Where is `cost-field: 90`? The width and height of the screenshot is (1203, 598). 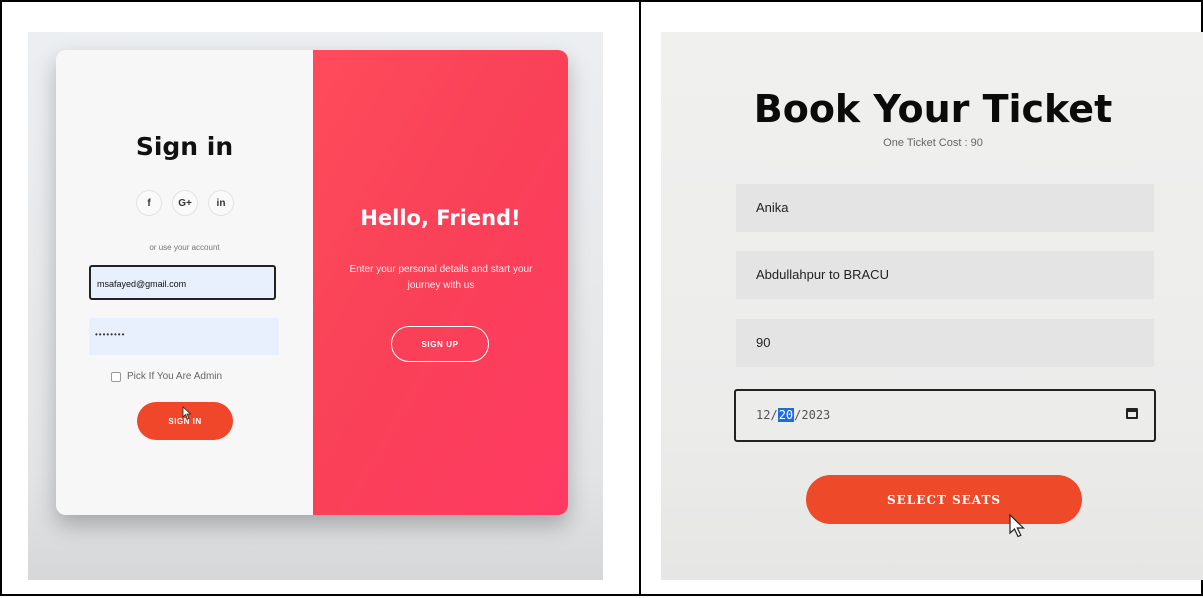
cost-field: 90 is located at coordinates (945, 343).